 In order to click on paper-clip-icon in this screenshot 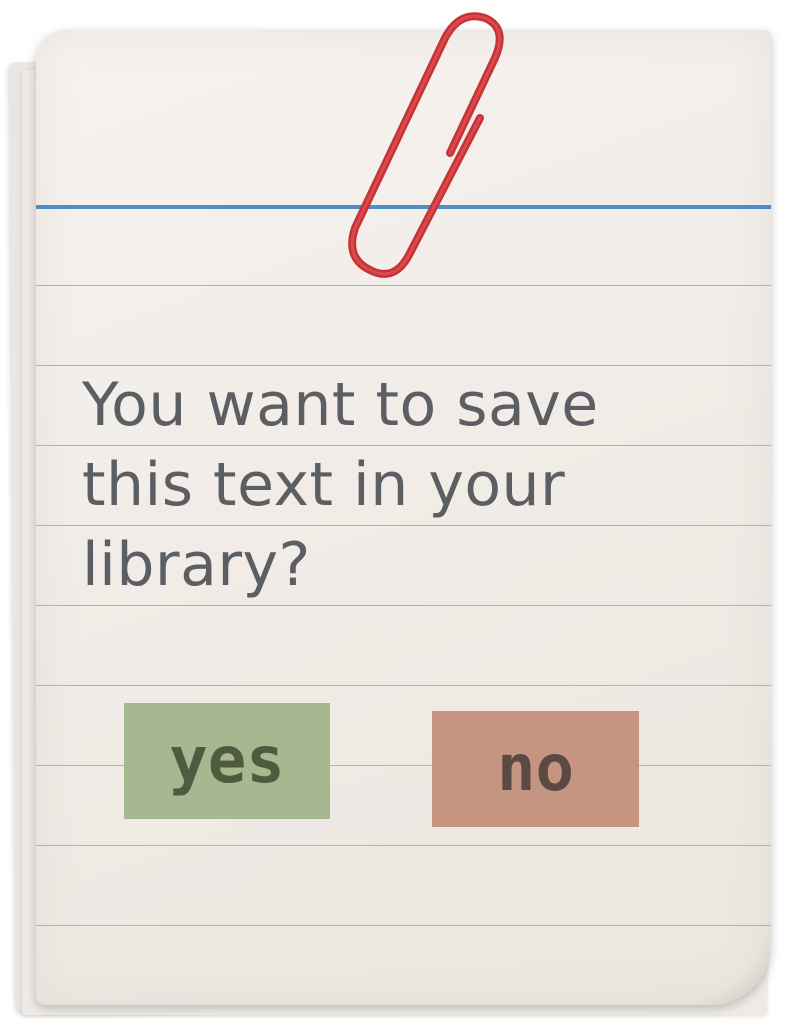, I will do `click(426, 145)`.